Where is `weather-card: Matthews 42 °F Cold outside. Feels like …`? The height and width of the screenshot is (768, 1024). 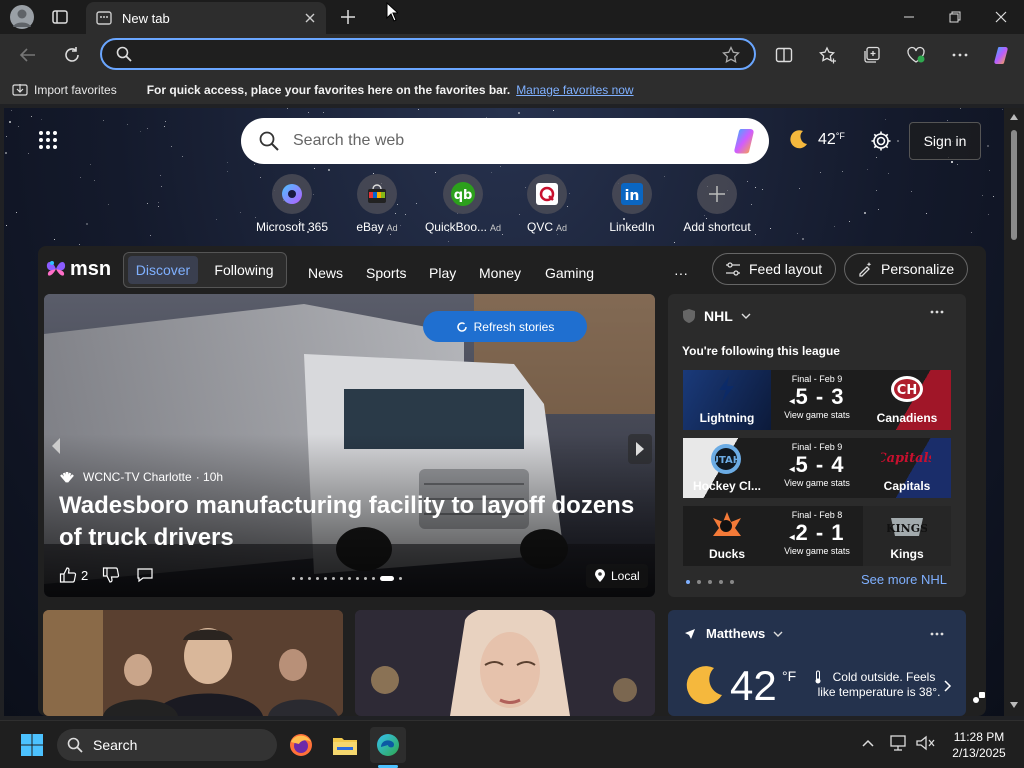
weather-card: Matthews 42 °F Cold outside. Feels like … is located at coordinates (817, 663).